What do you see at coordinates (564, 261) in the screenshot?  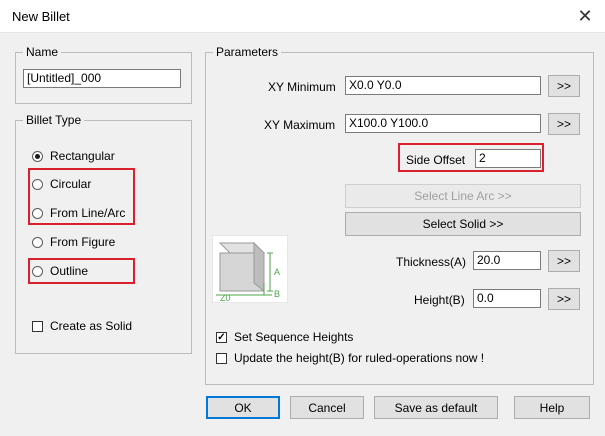 I see `thickness-pick-button: >>` at bounding box center [564, 261].